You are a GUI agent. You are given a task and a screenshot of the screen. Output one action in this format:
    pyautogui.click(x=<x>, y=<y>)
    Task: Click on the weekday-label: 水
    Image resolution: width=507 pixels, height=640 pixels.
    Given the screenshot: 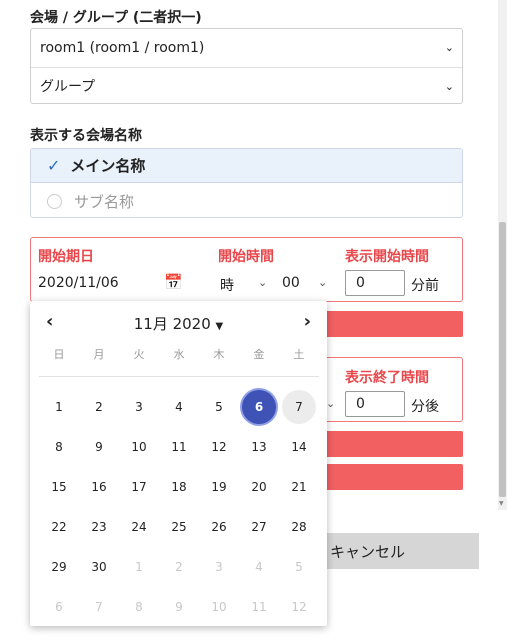 What is the action you would take?
    pyautogui.click(x=179, y=354)
    